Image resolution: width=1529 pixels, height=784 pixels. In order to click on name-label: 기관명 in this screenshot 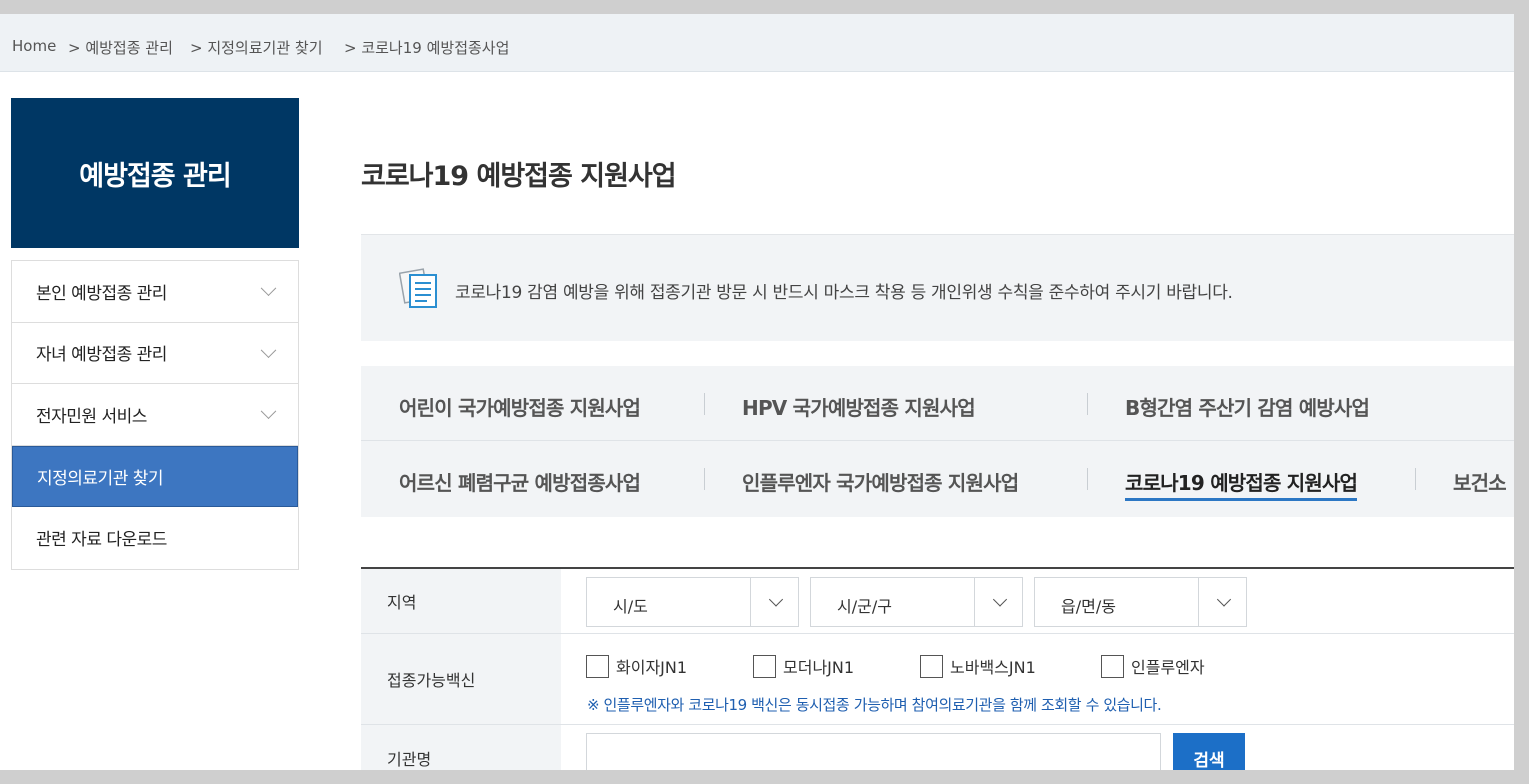, I will do `click(461, 747)`.